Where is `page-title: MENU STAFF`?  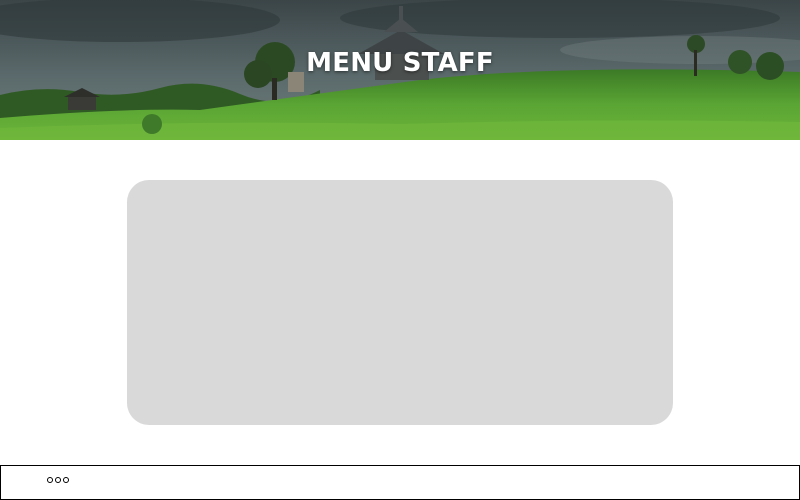
page-title: MENU STAFF is located at coordinates (400, 63).